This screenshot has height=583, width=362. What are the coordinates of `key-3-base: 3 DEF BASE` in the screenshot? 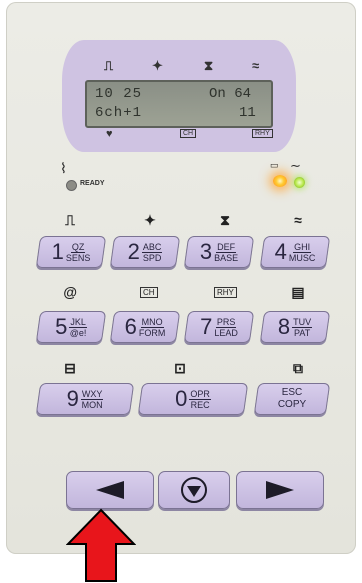 It's located at (219, 252).